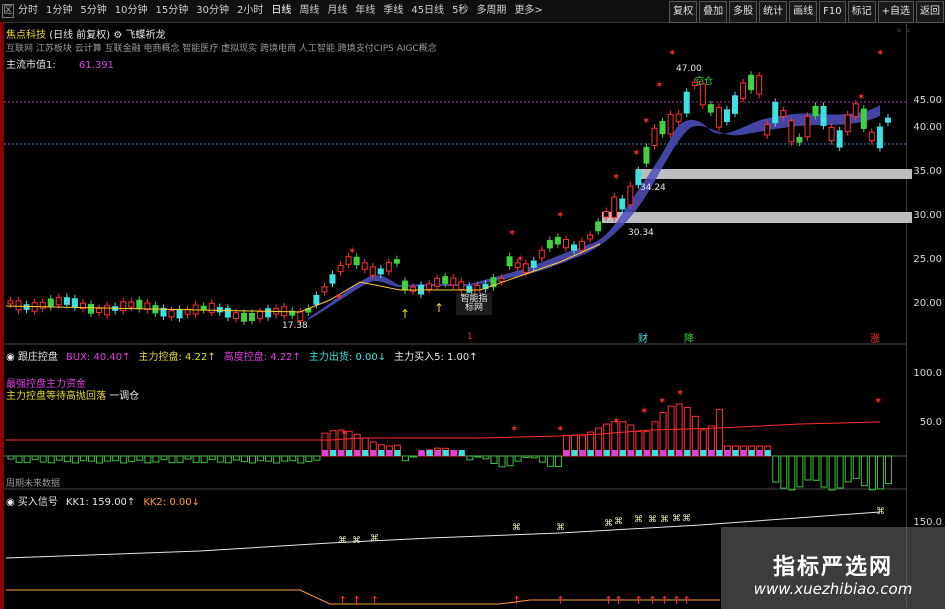  Describe the element at coordinates (470, 337) in the screenshot. I see `signal-mark: 1` at that location.